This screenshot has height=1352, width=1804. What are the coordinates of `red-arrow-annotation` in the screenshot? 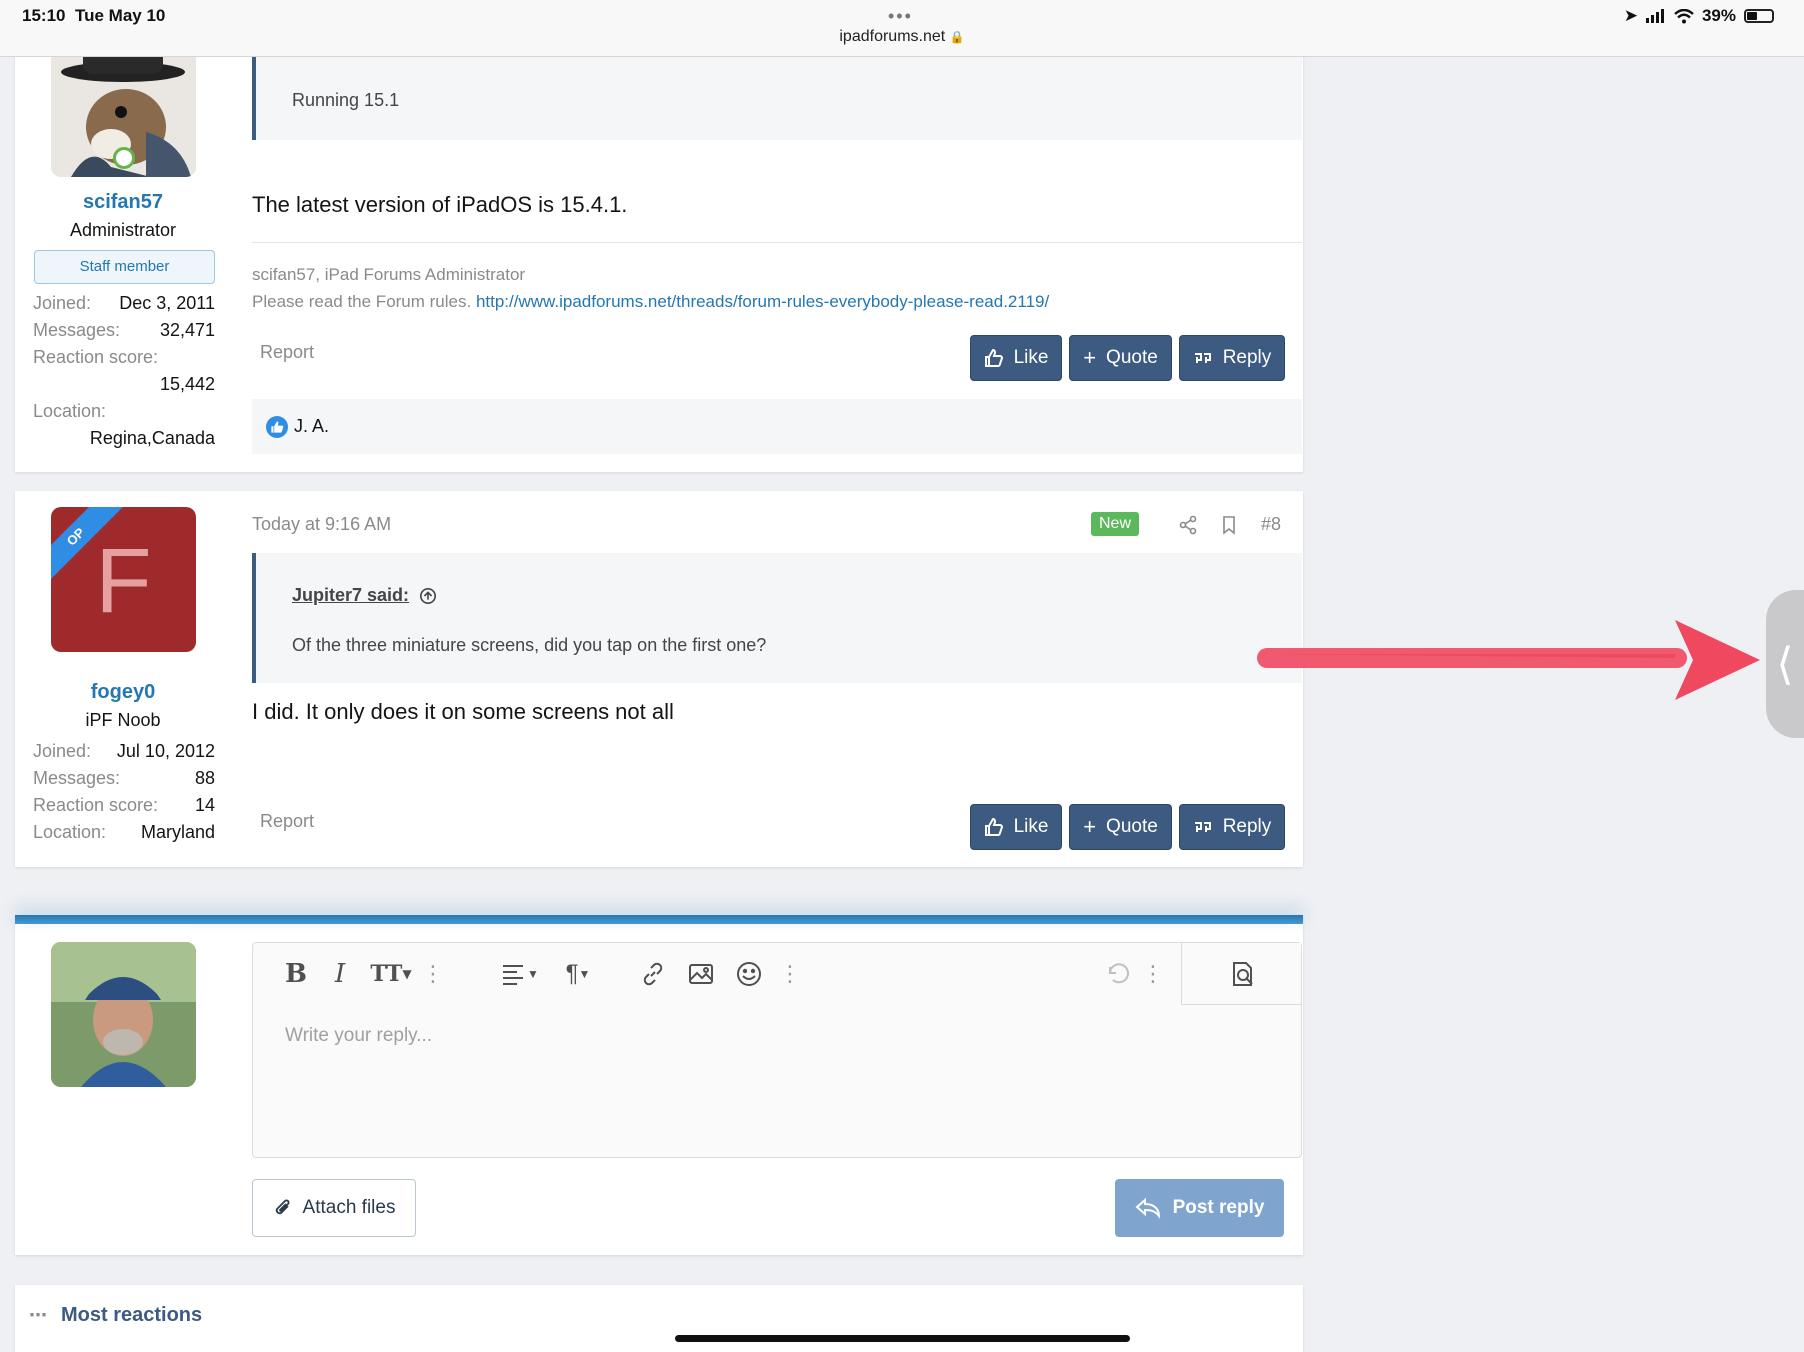 It's located at (1507, 660).